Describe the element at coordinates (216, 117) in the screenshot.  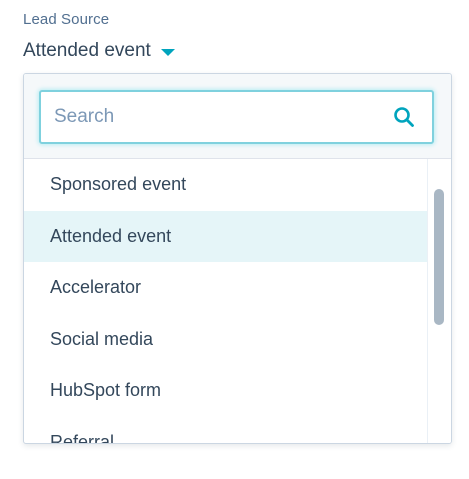
I see `search-input` at that location.